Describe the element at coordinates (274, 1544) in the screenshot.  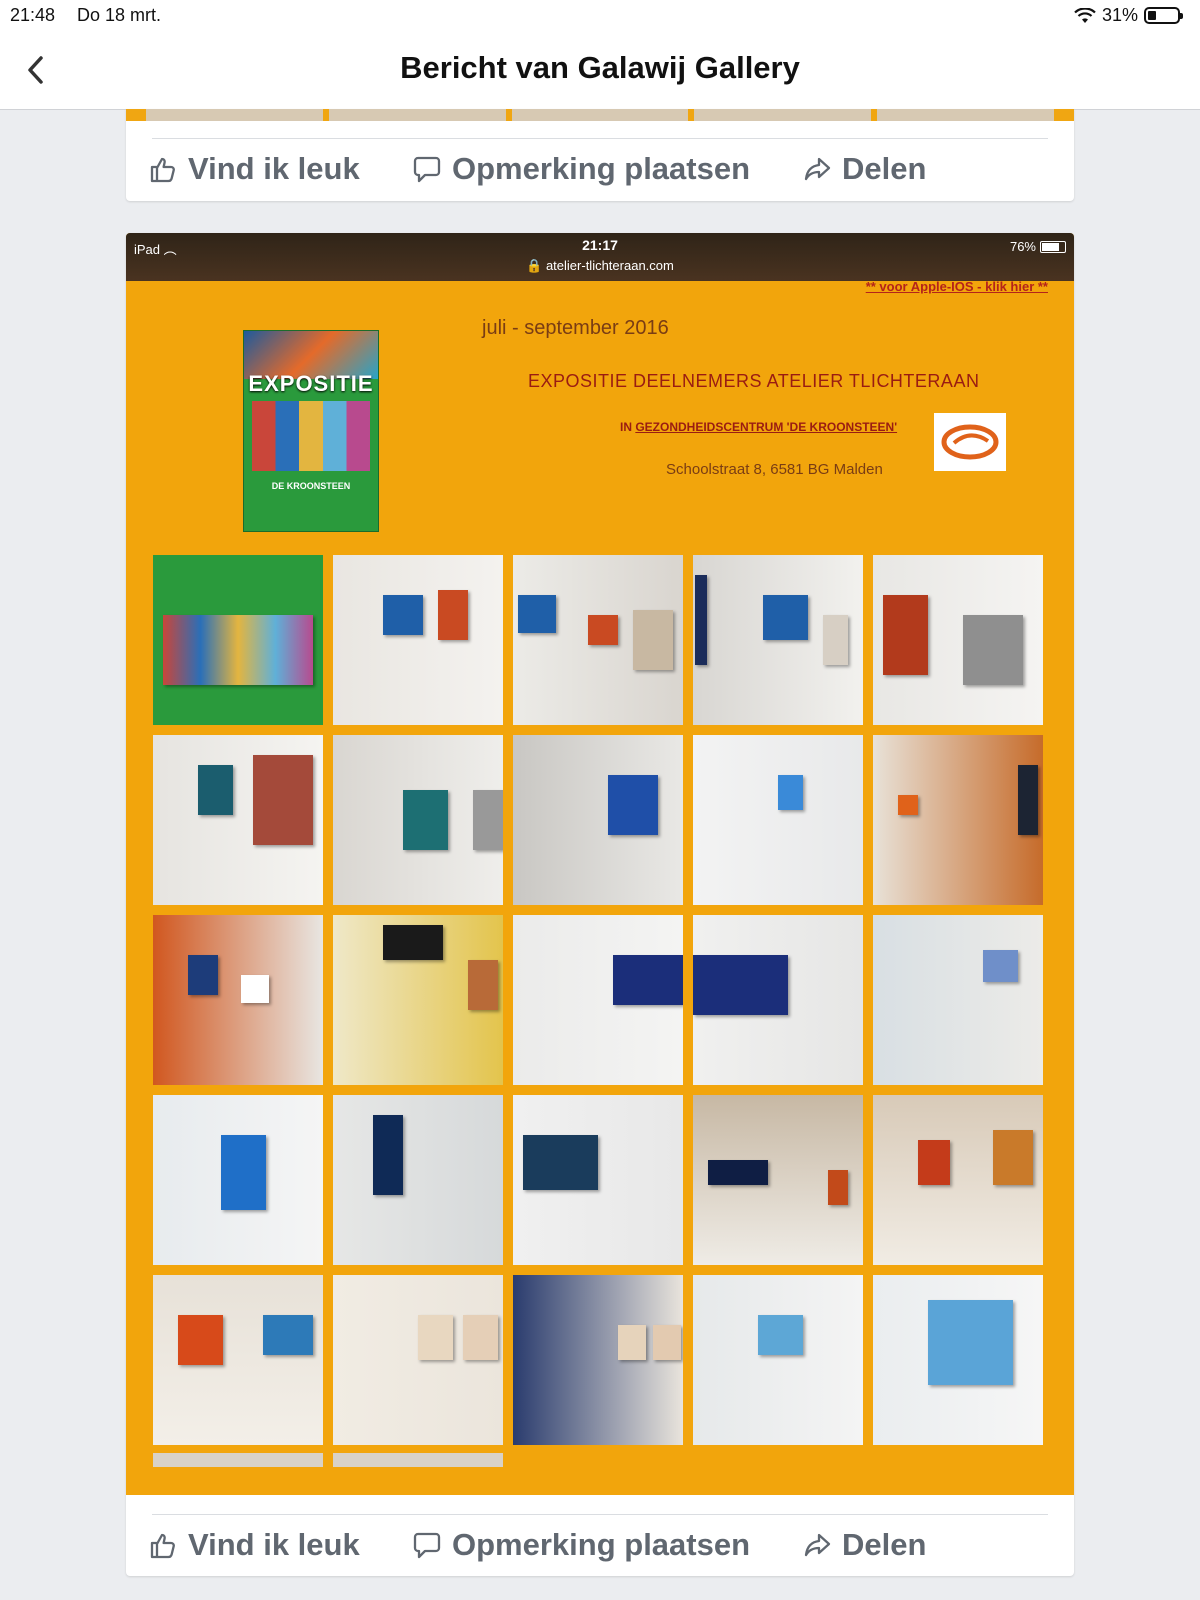
I see `like-label: Vind ik leuk` at that location.